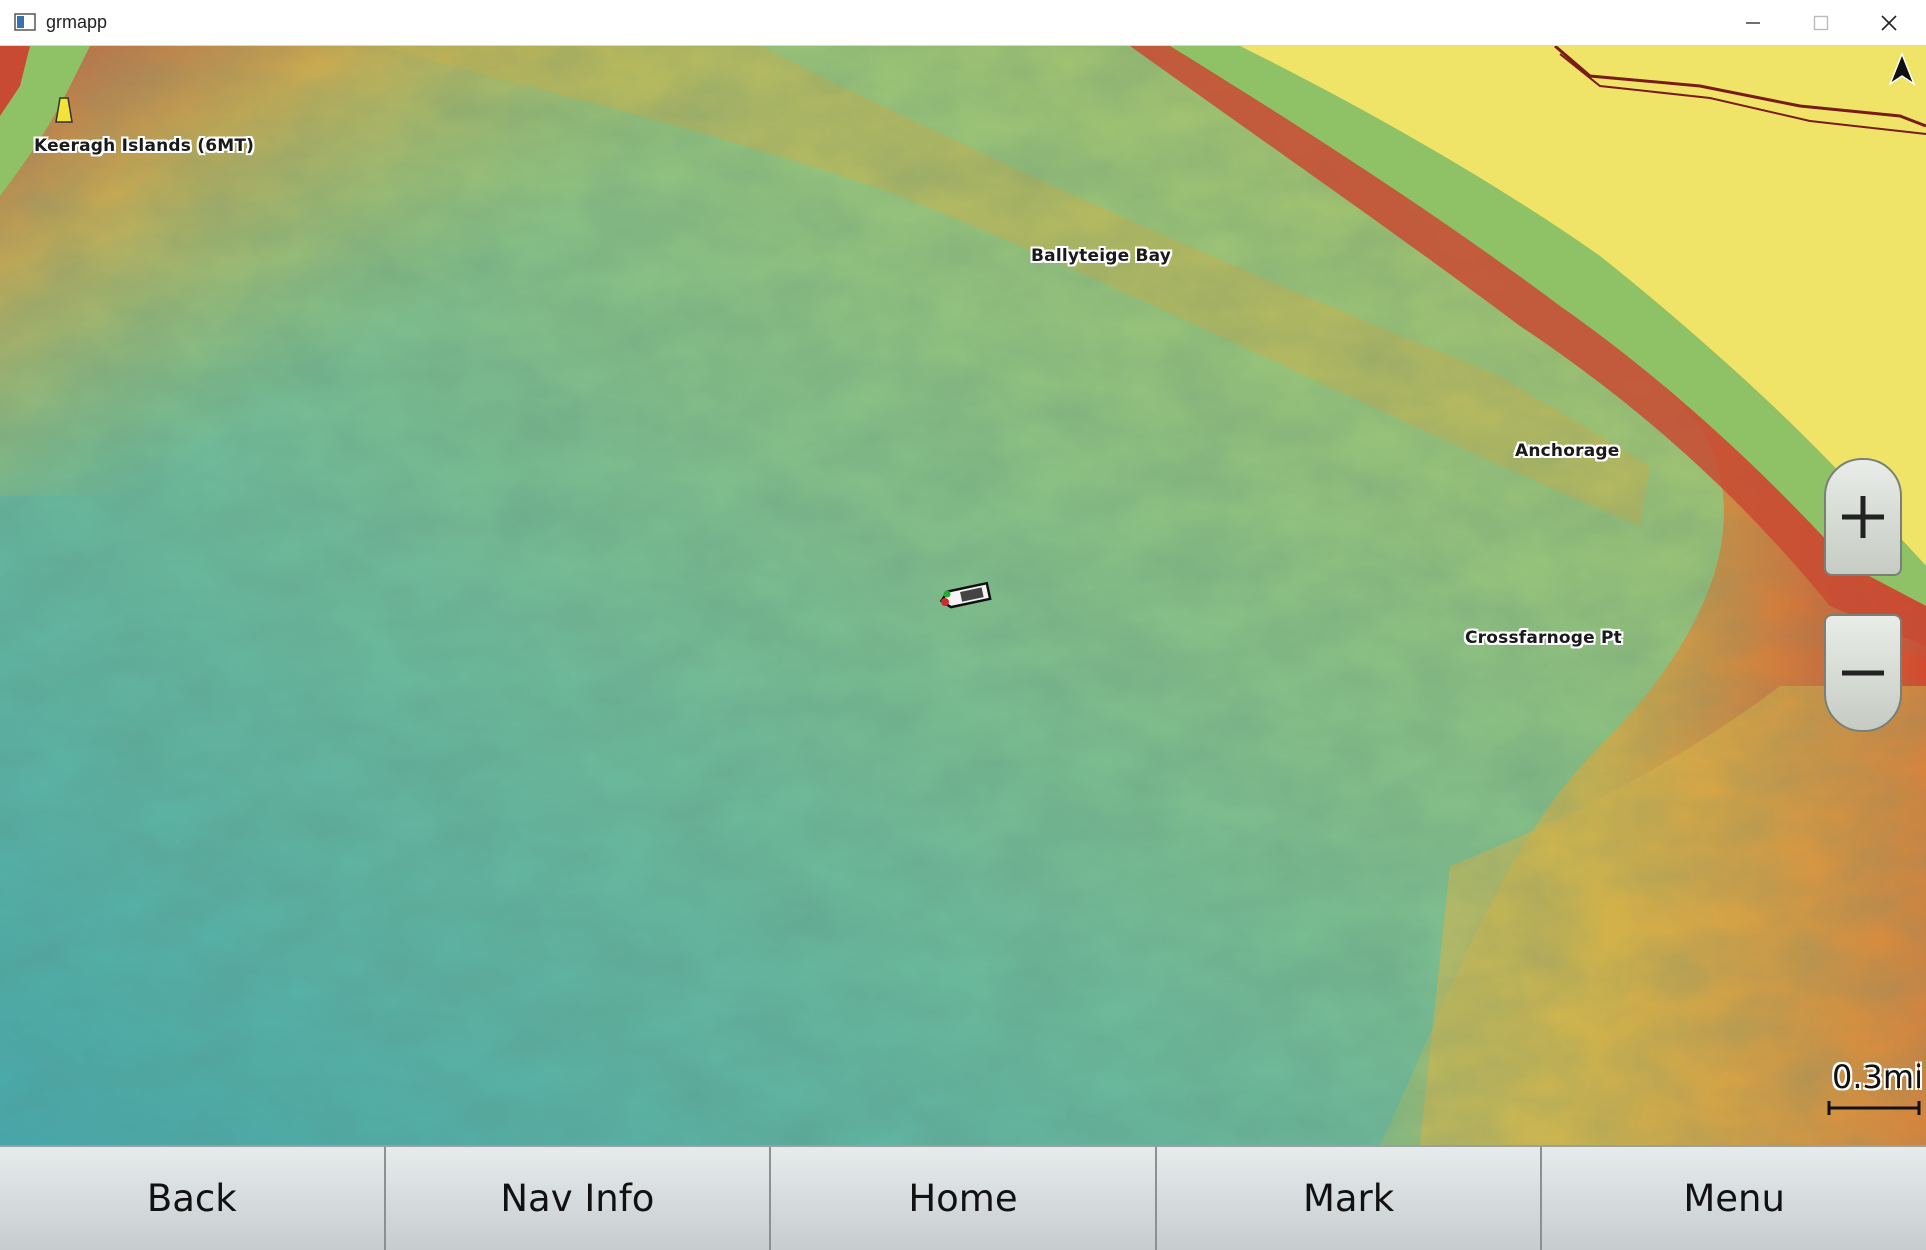  What do you see at coordinates (77, 22) in the screenshot?
I see `window-title: grmapp` at bounding box center [77, 22].